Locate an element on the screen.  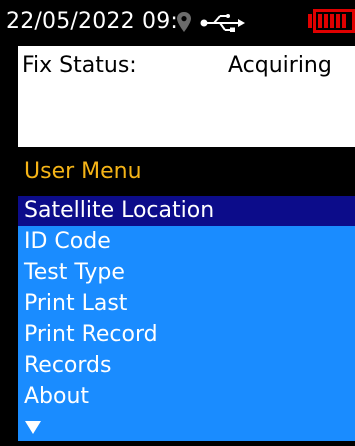
datetime: 22/05/2022 09: is located at coordinates (92, 21).